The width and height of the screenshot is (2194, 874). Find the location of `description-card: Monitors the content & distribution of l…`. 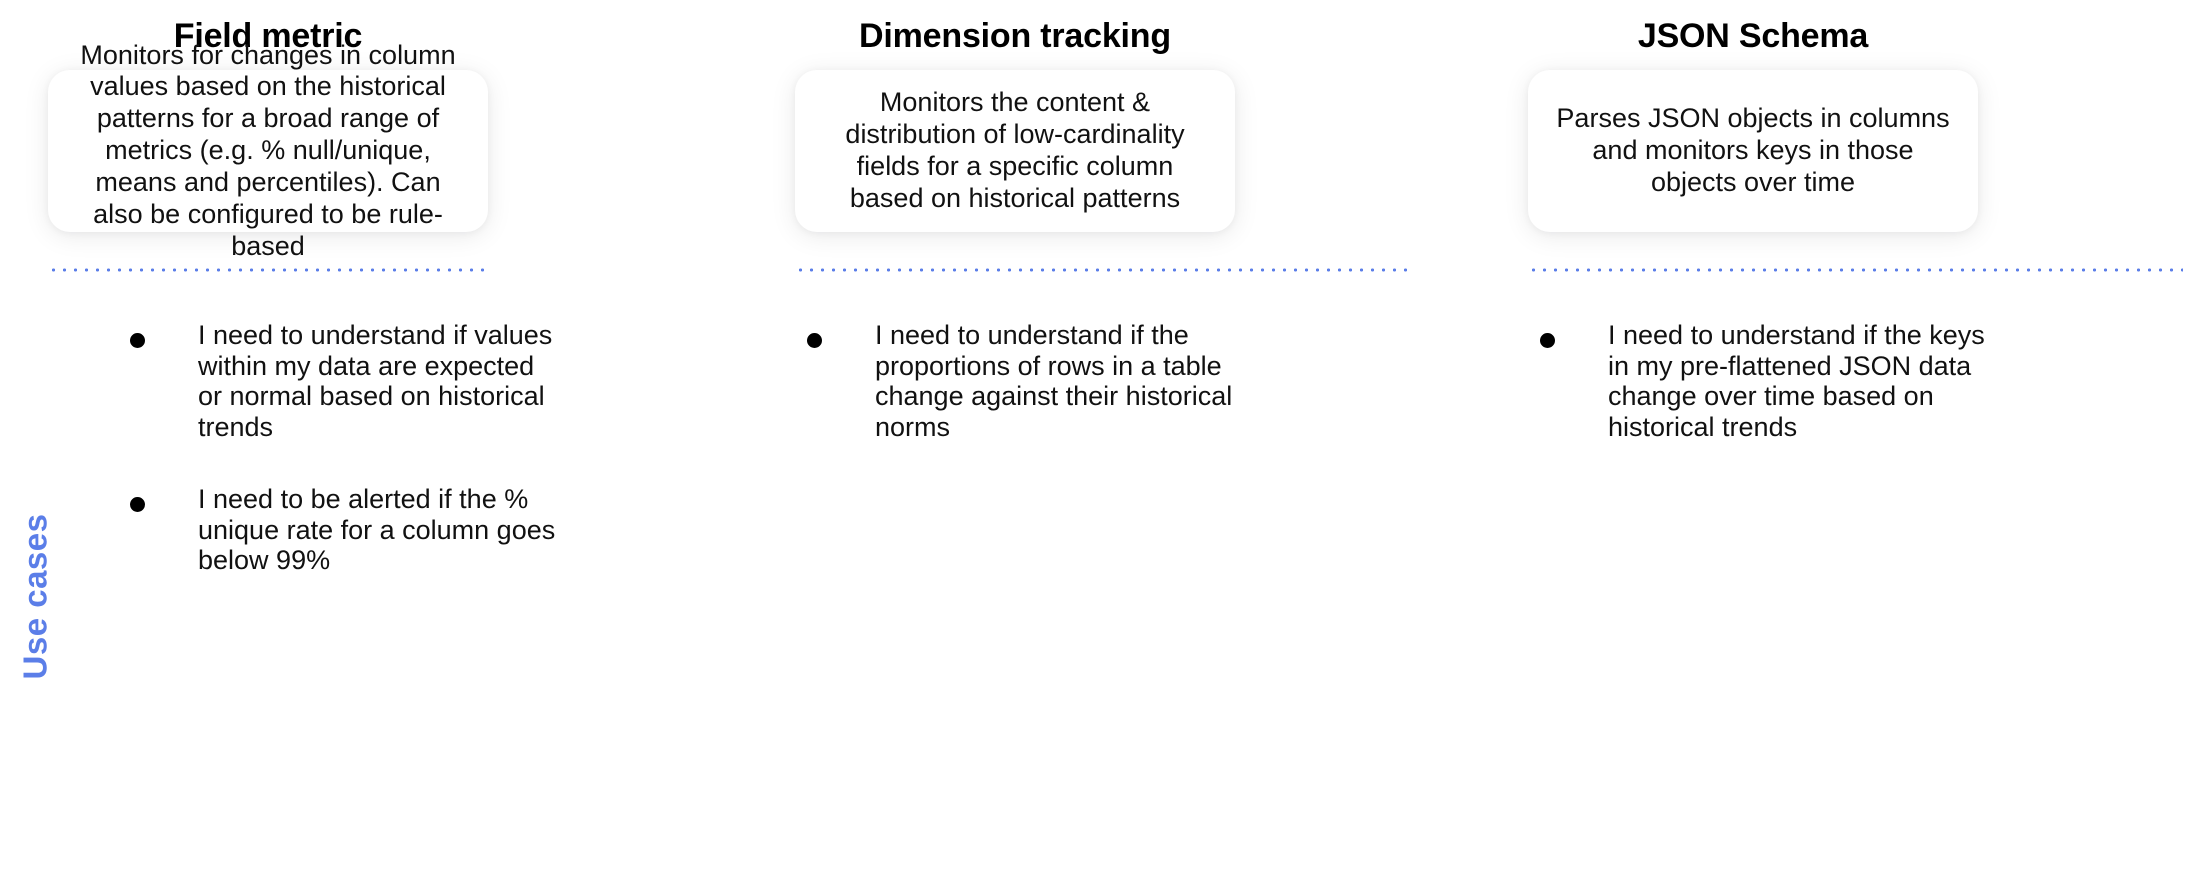

description-card: Monitors the content & distribution of l… is located at coordinates (1015, 151).